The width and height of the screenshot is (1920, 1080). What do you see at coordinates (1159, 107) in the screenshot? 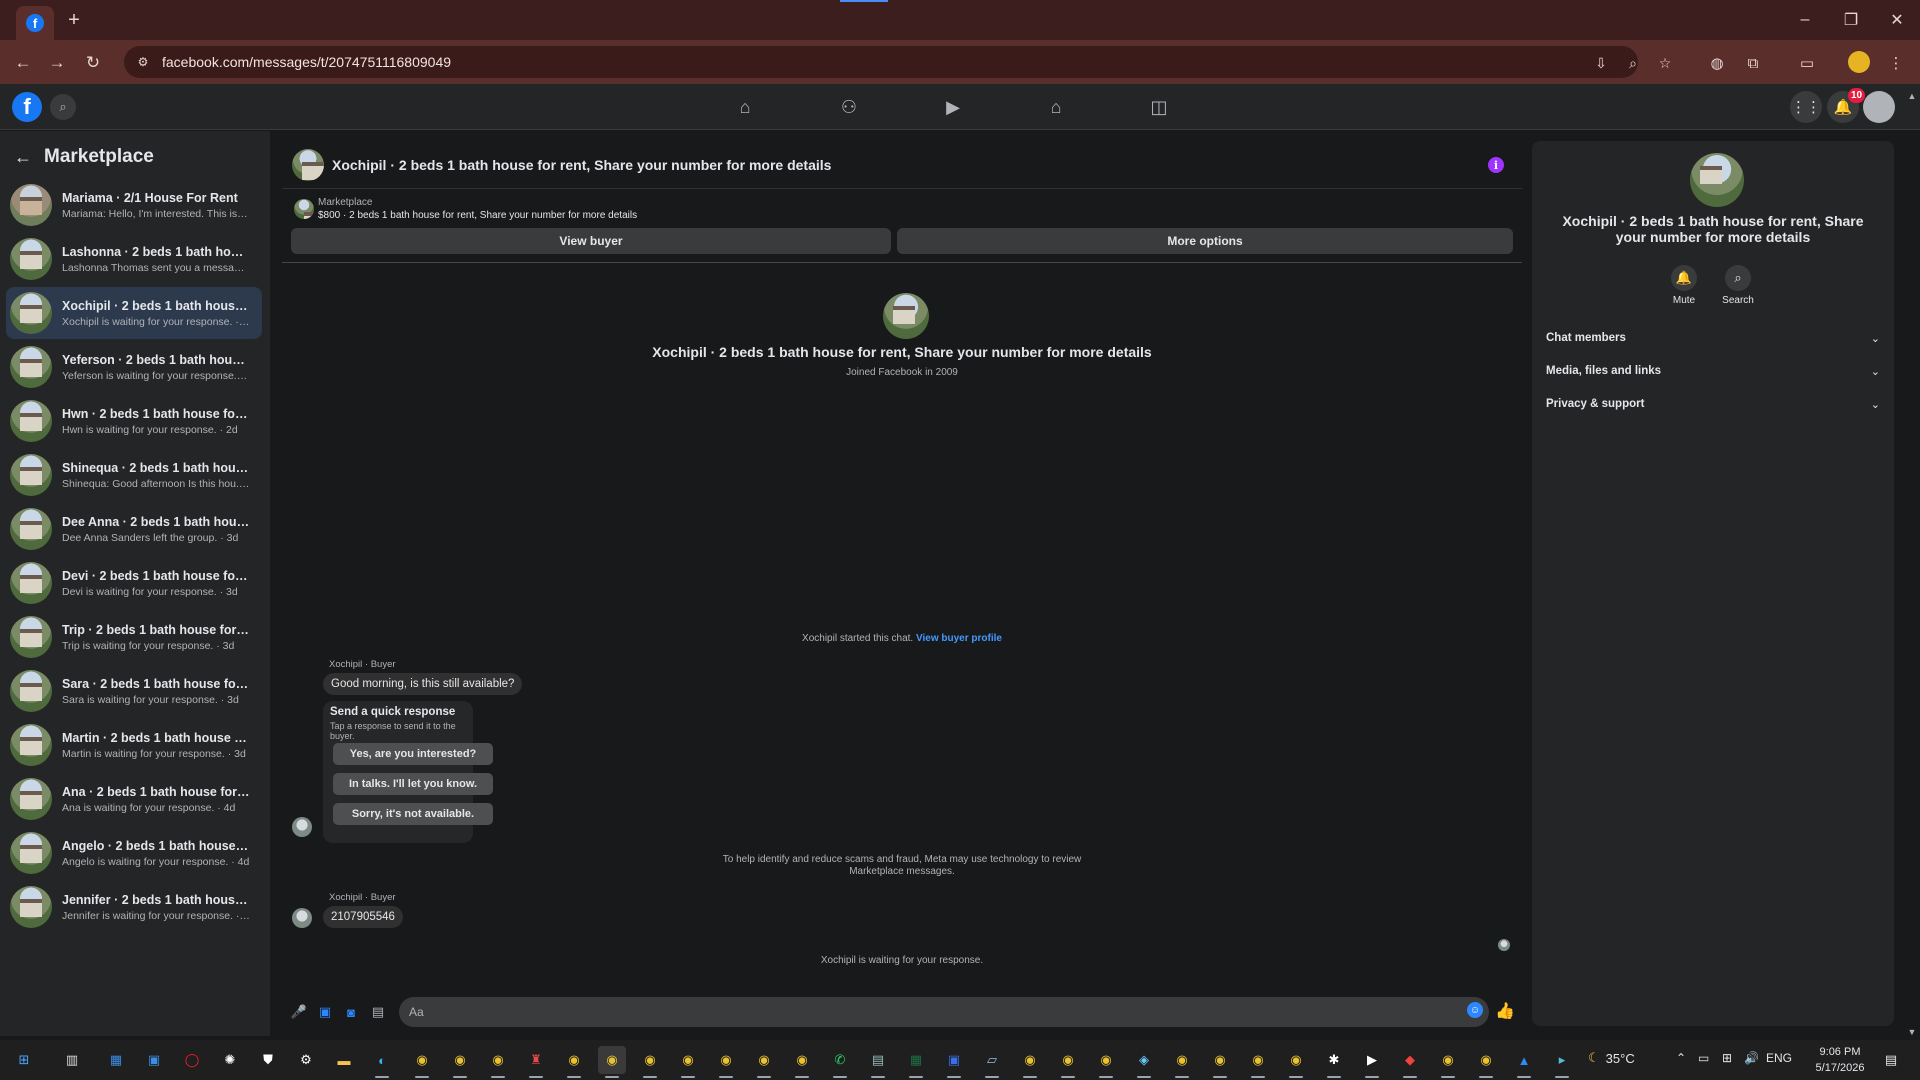
I see `gaming-icon: ◫` at bounding box center [1159, 107].